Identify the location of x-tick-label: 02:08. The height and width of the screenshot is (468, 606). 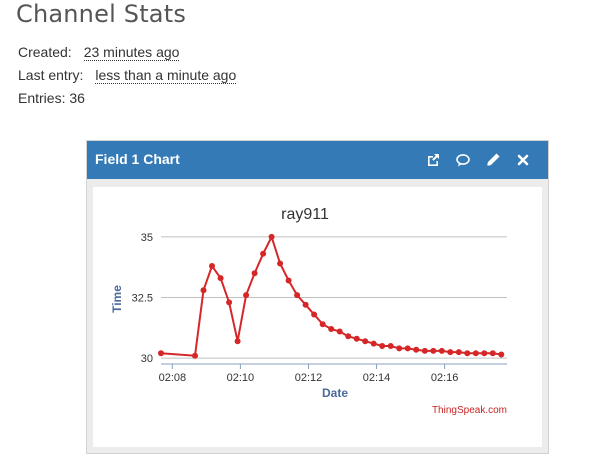
(173, 378).